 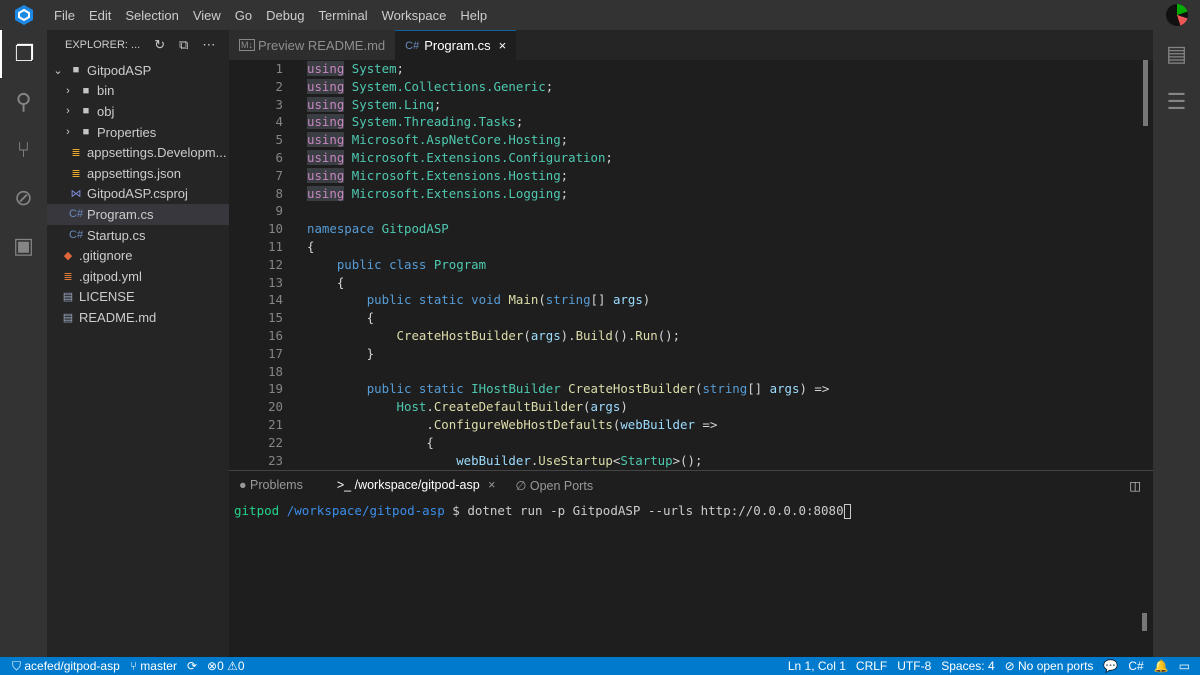 What do you see at coordinates (279, 140) in the screenshot?
I see `line-number: 5` at bounding box center [279, 140].